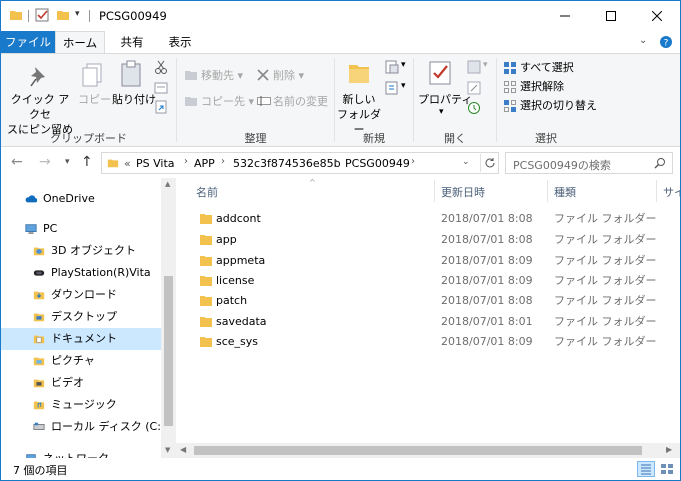 The image size is (681, 481). I want to click on copy-path-icon, so click(161, 88).